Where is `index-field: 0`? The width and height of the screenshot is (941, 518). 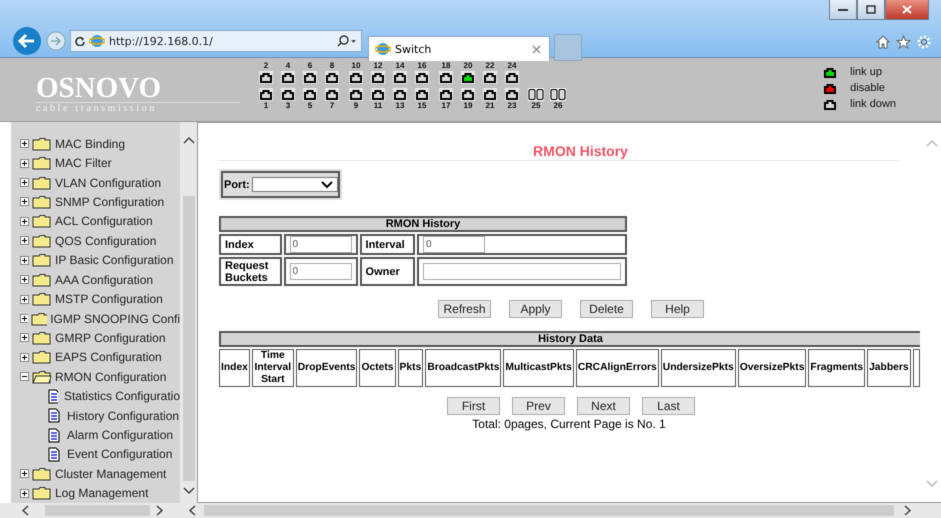 index-field: 0 is located at coordinates (321, 244).